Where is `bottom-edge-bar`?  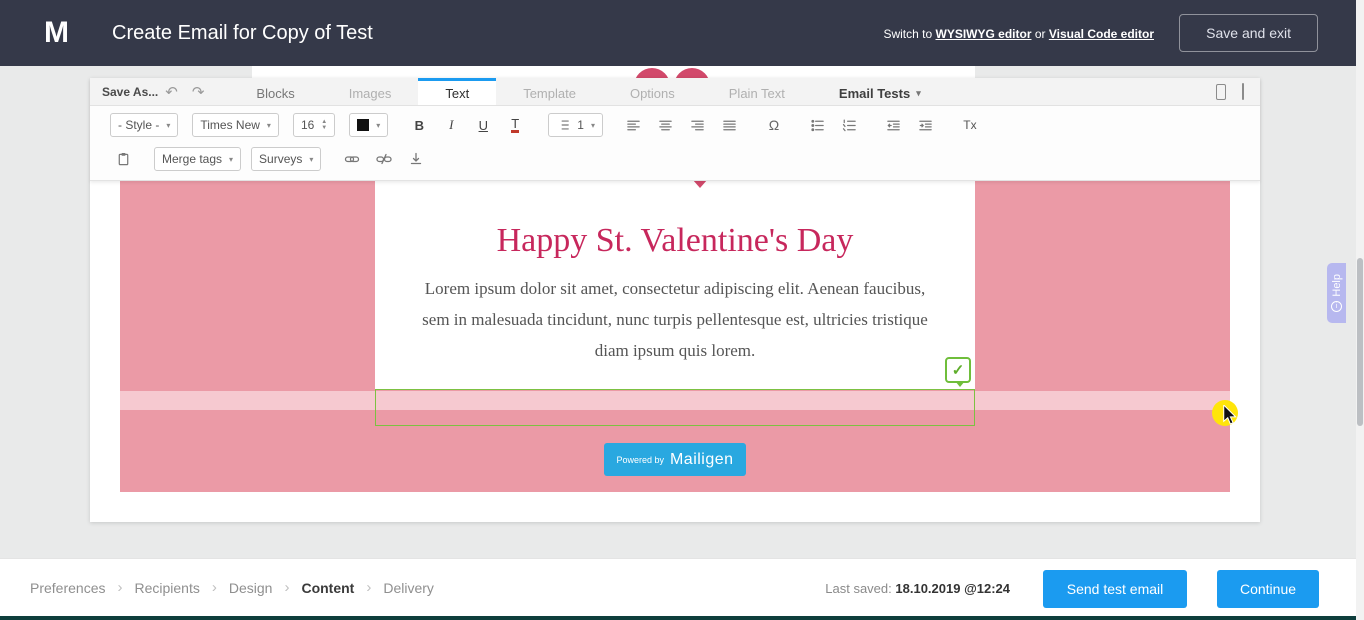
bottom-edge-bar is located at coordinates (682, 618).